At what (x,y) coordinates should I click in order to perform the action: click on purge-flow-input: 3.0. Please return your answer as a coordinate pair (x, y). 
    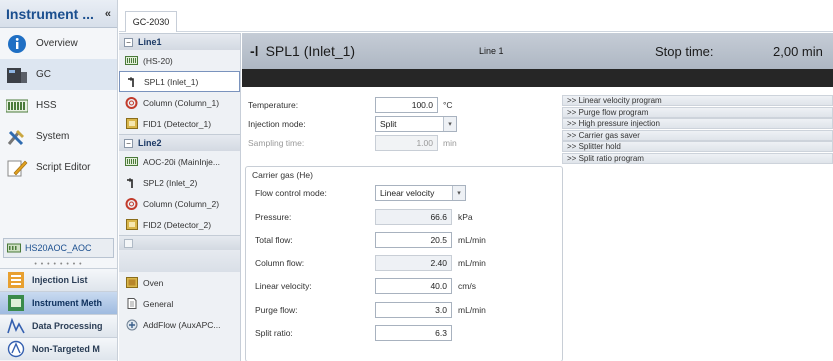
    Looking at the image, I should click on (413, 310).